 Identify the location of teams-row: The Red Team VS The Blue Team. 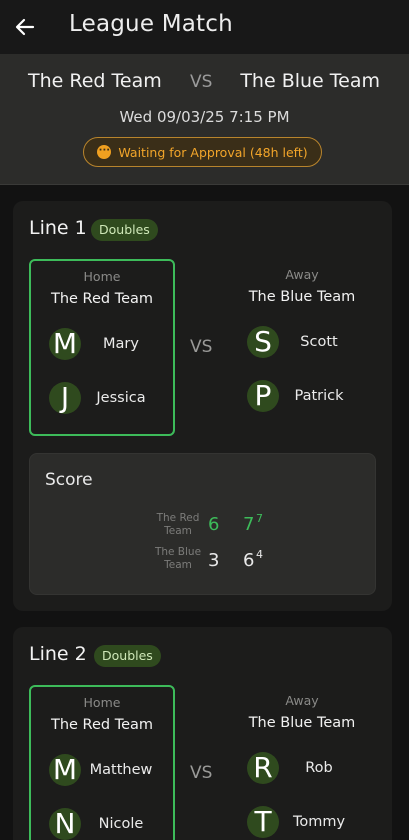
(204, 84).